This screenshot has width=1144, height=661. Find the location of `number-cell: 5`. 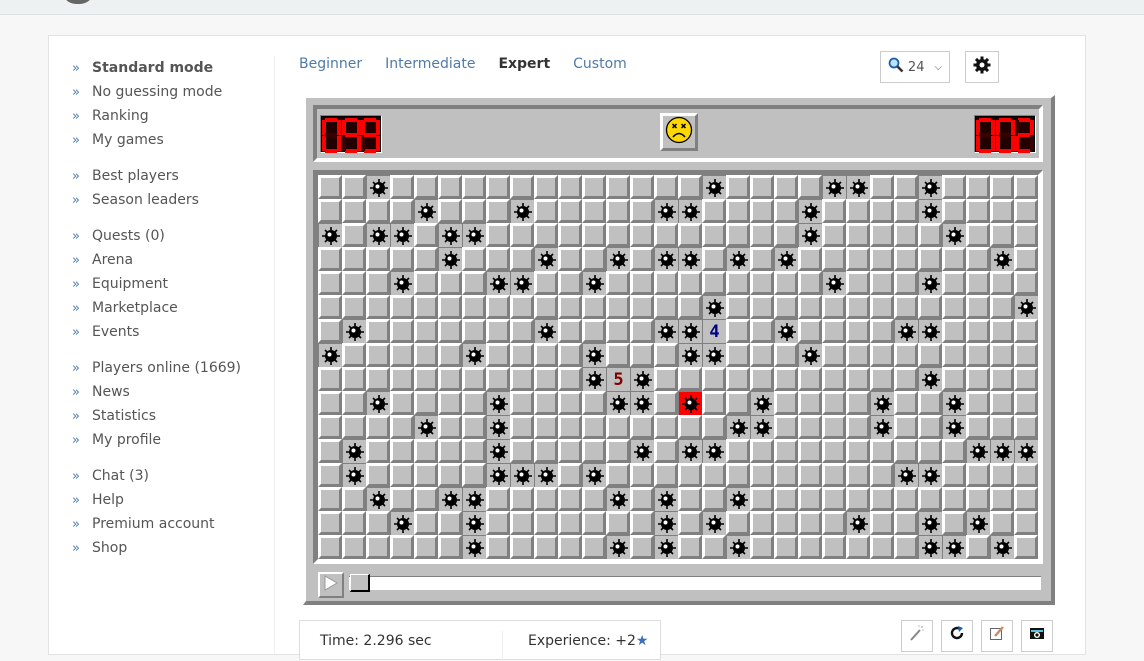

number-cell: 5 is located at coordinates (618, 379).